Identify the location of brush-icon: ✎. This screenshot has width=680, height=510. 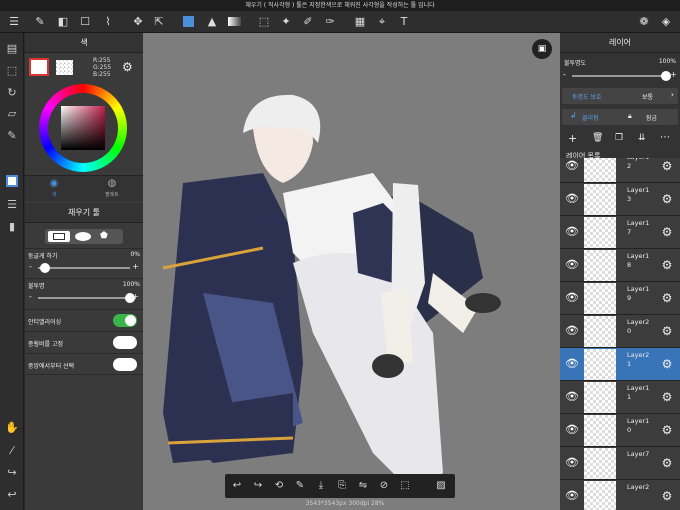
(40, 22).